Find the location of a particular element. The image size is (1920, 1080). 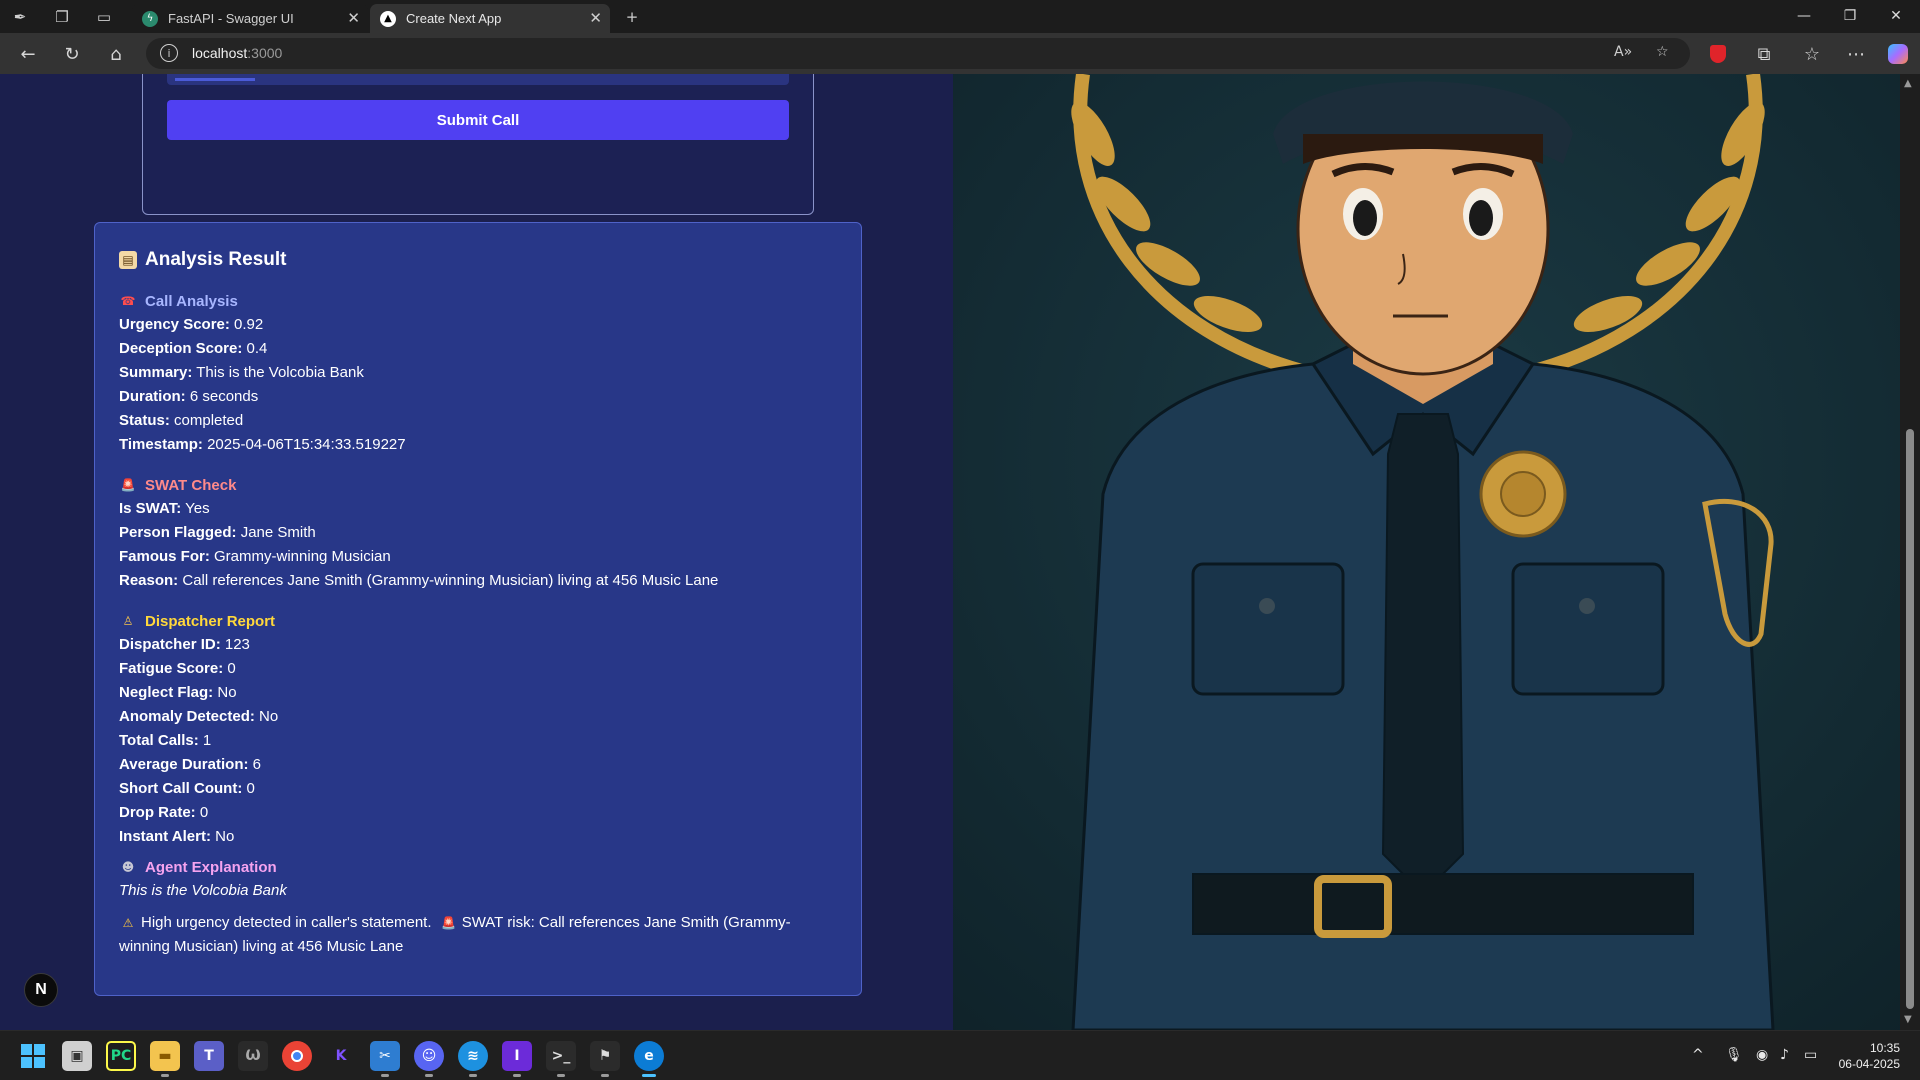

tray-overflow-icon: ^ is located at coordinates (1698, 1055).